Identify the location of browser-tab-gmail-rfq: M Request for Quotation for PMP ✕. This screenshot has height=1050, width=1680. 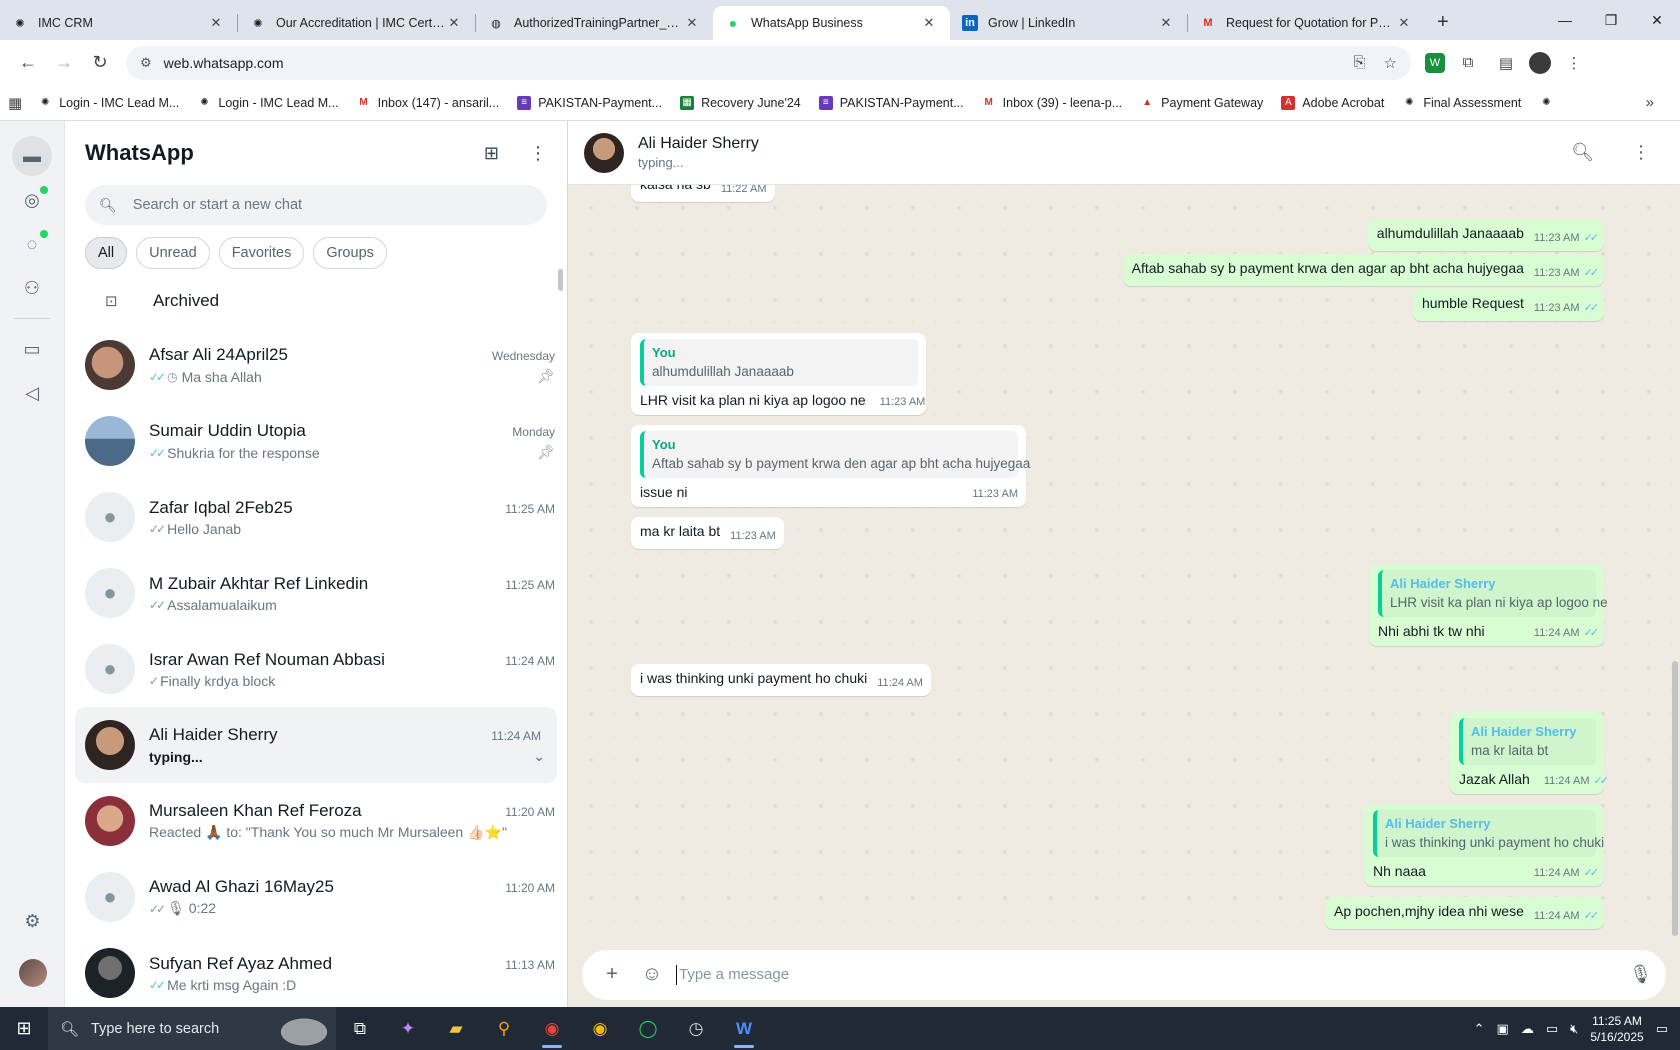
(1306, 23).